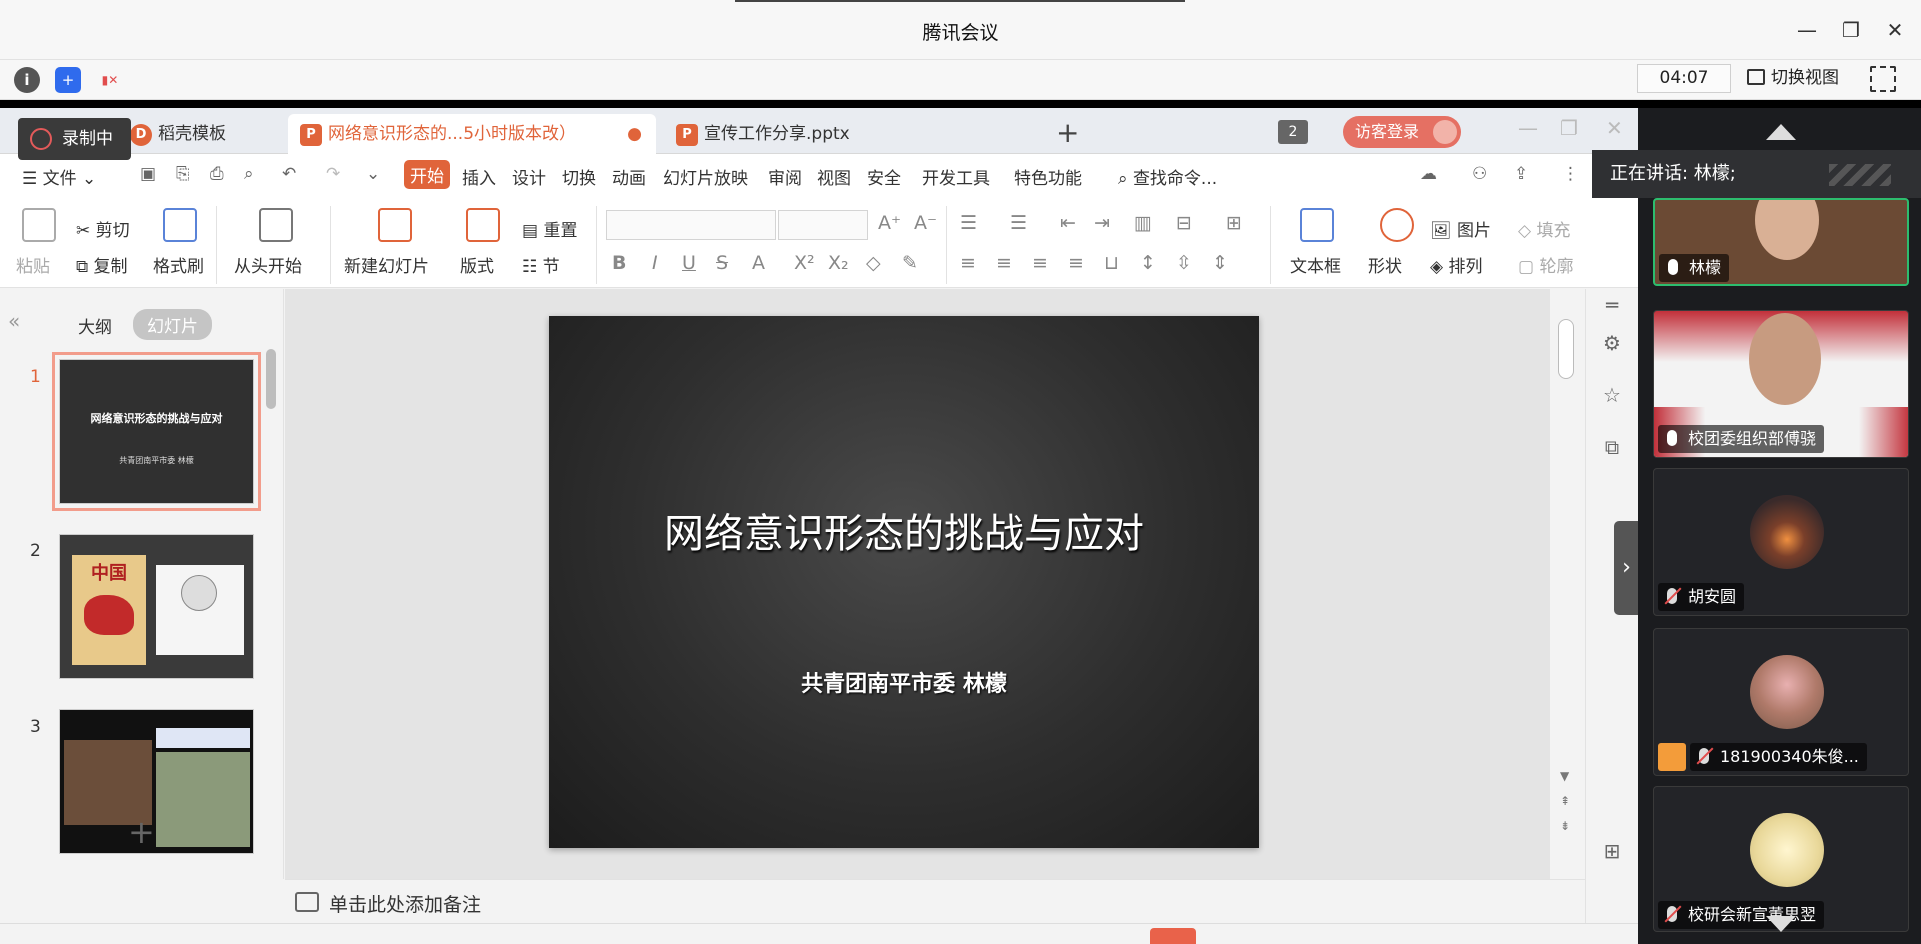 The height and width of the screenshot is (944, 1921). Describe the element at coordinates (529, 176) in the screenshot. I see `menu-design: 设计` at that location.